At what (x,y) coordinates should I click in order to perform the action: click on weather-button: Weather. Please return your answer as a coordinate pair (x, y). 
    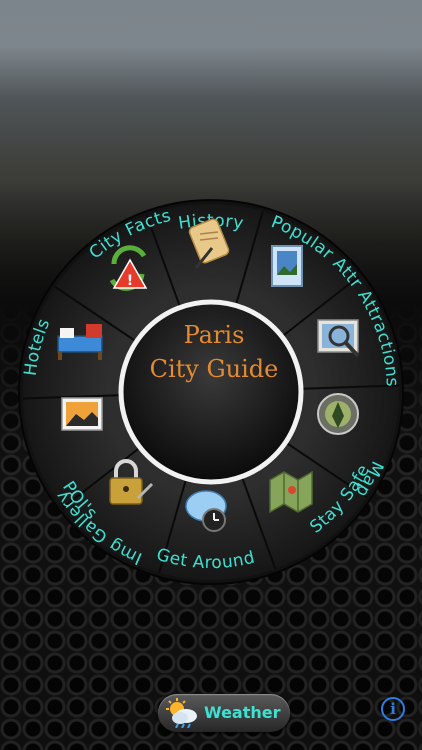
    Looking at the image, I should click on (224, 713).